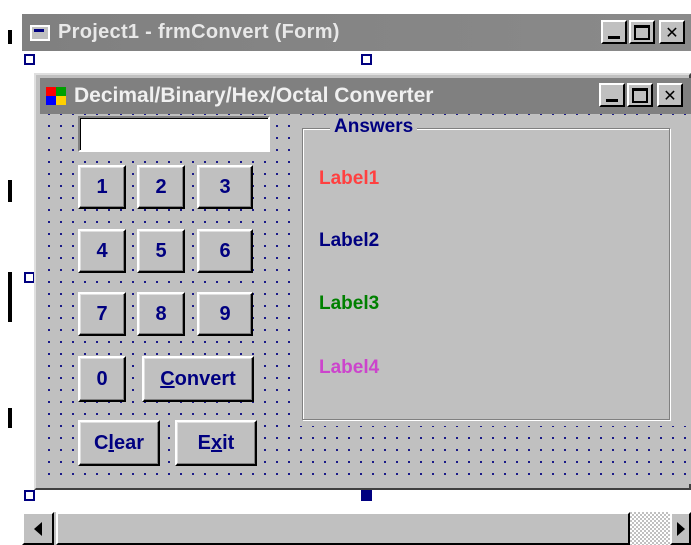 Image resolution: width=691 pixels, height=545 pixels. I want to click on convert-label-post: onvert, so click(205, 378).